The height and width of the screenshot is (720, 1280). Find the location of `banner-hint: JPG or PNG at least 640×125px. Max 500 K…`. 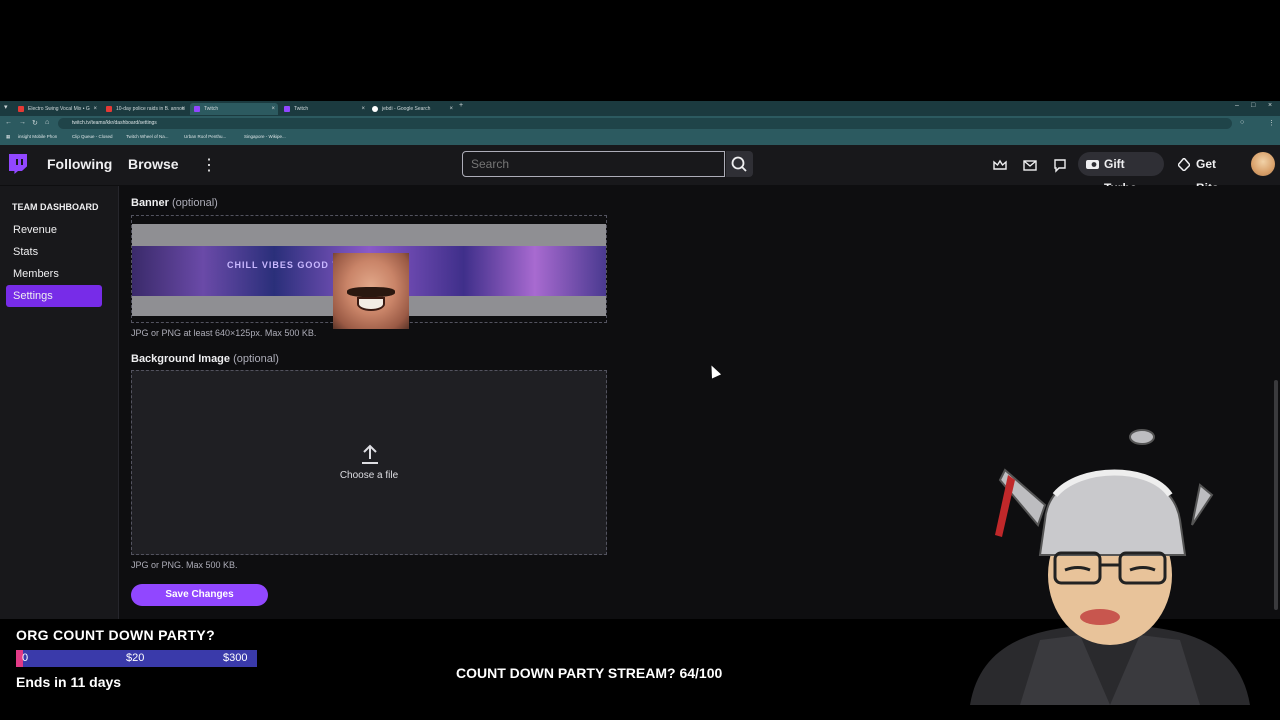

banner-hint: JPG or PNG at least 640×125px. Max 500 K… is located at coordinates (224, 333).